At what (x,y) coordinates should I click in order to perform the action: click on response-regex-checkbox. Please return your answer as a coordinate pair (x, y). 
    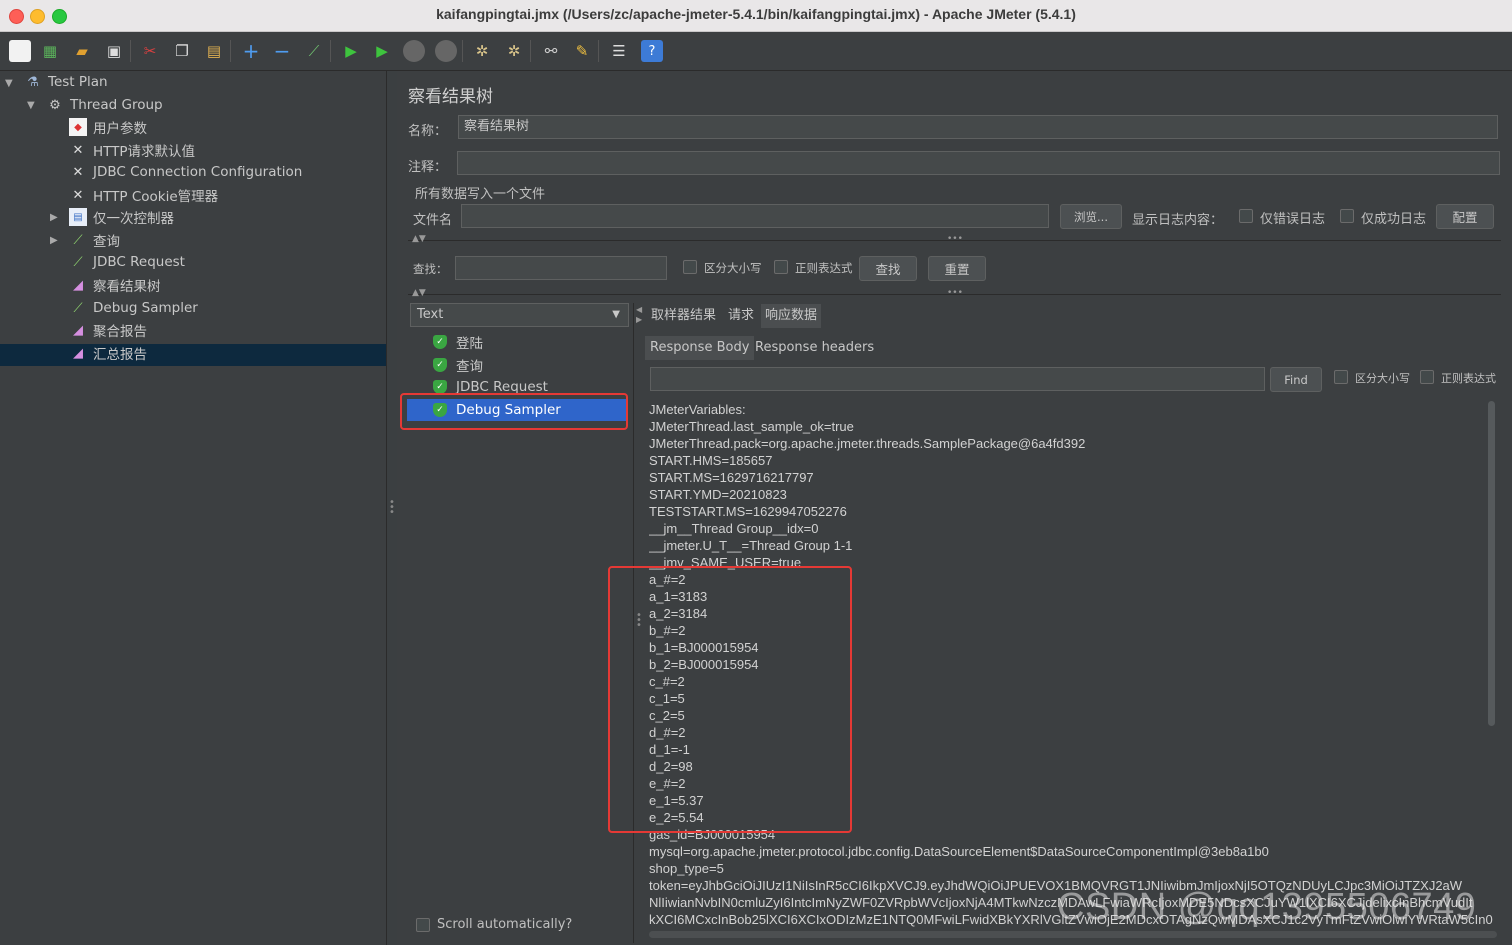
    Looking at the image, I should click on (1427, 377).